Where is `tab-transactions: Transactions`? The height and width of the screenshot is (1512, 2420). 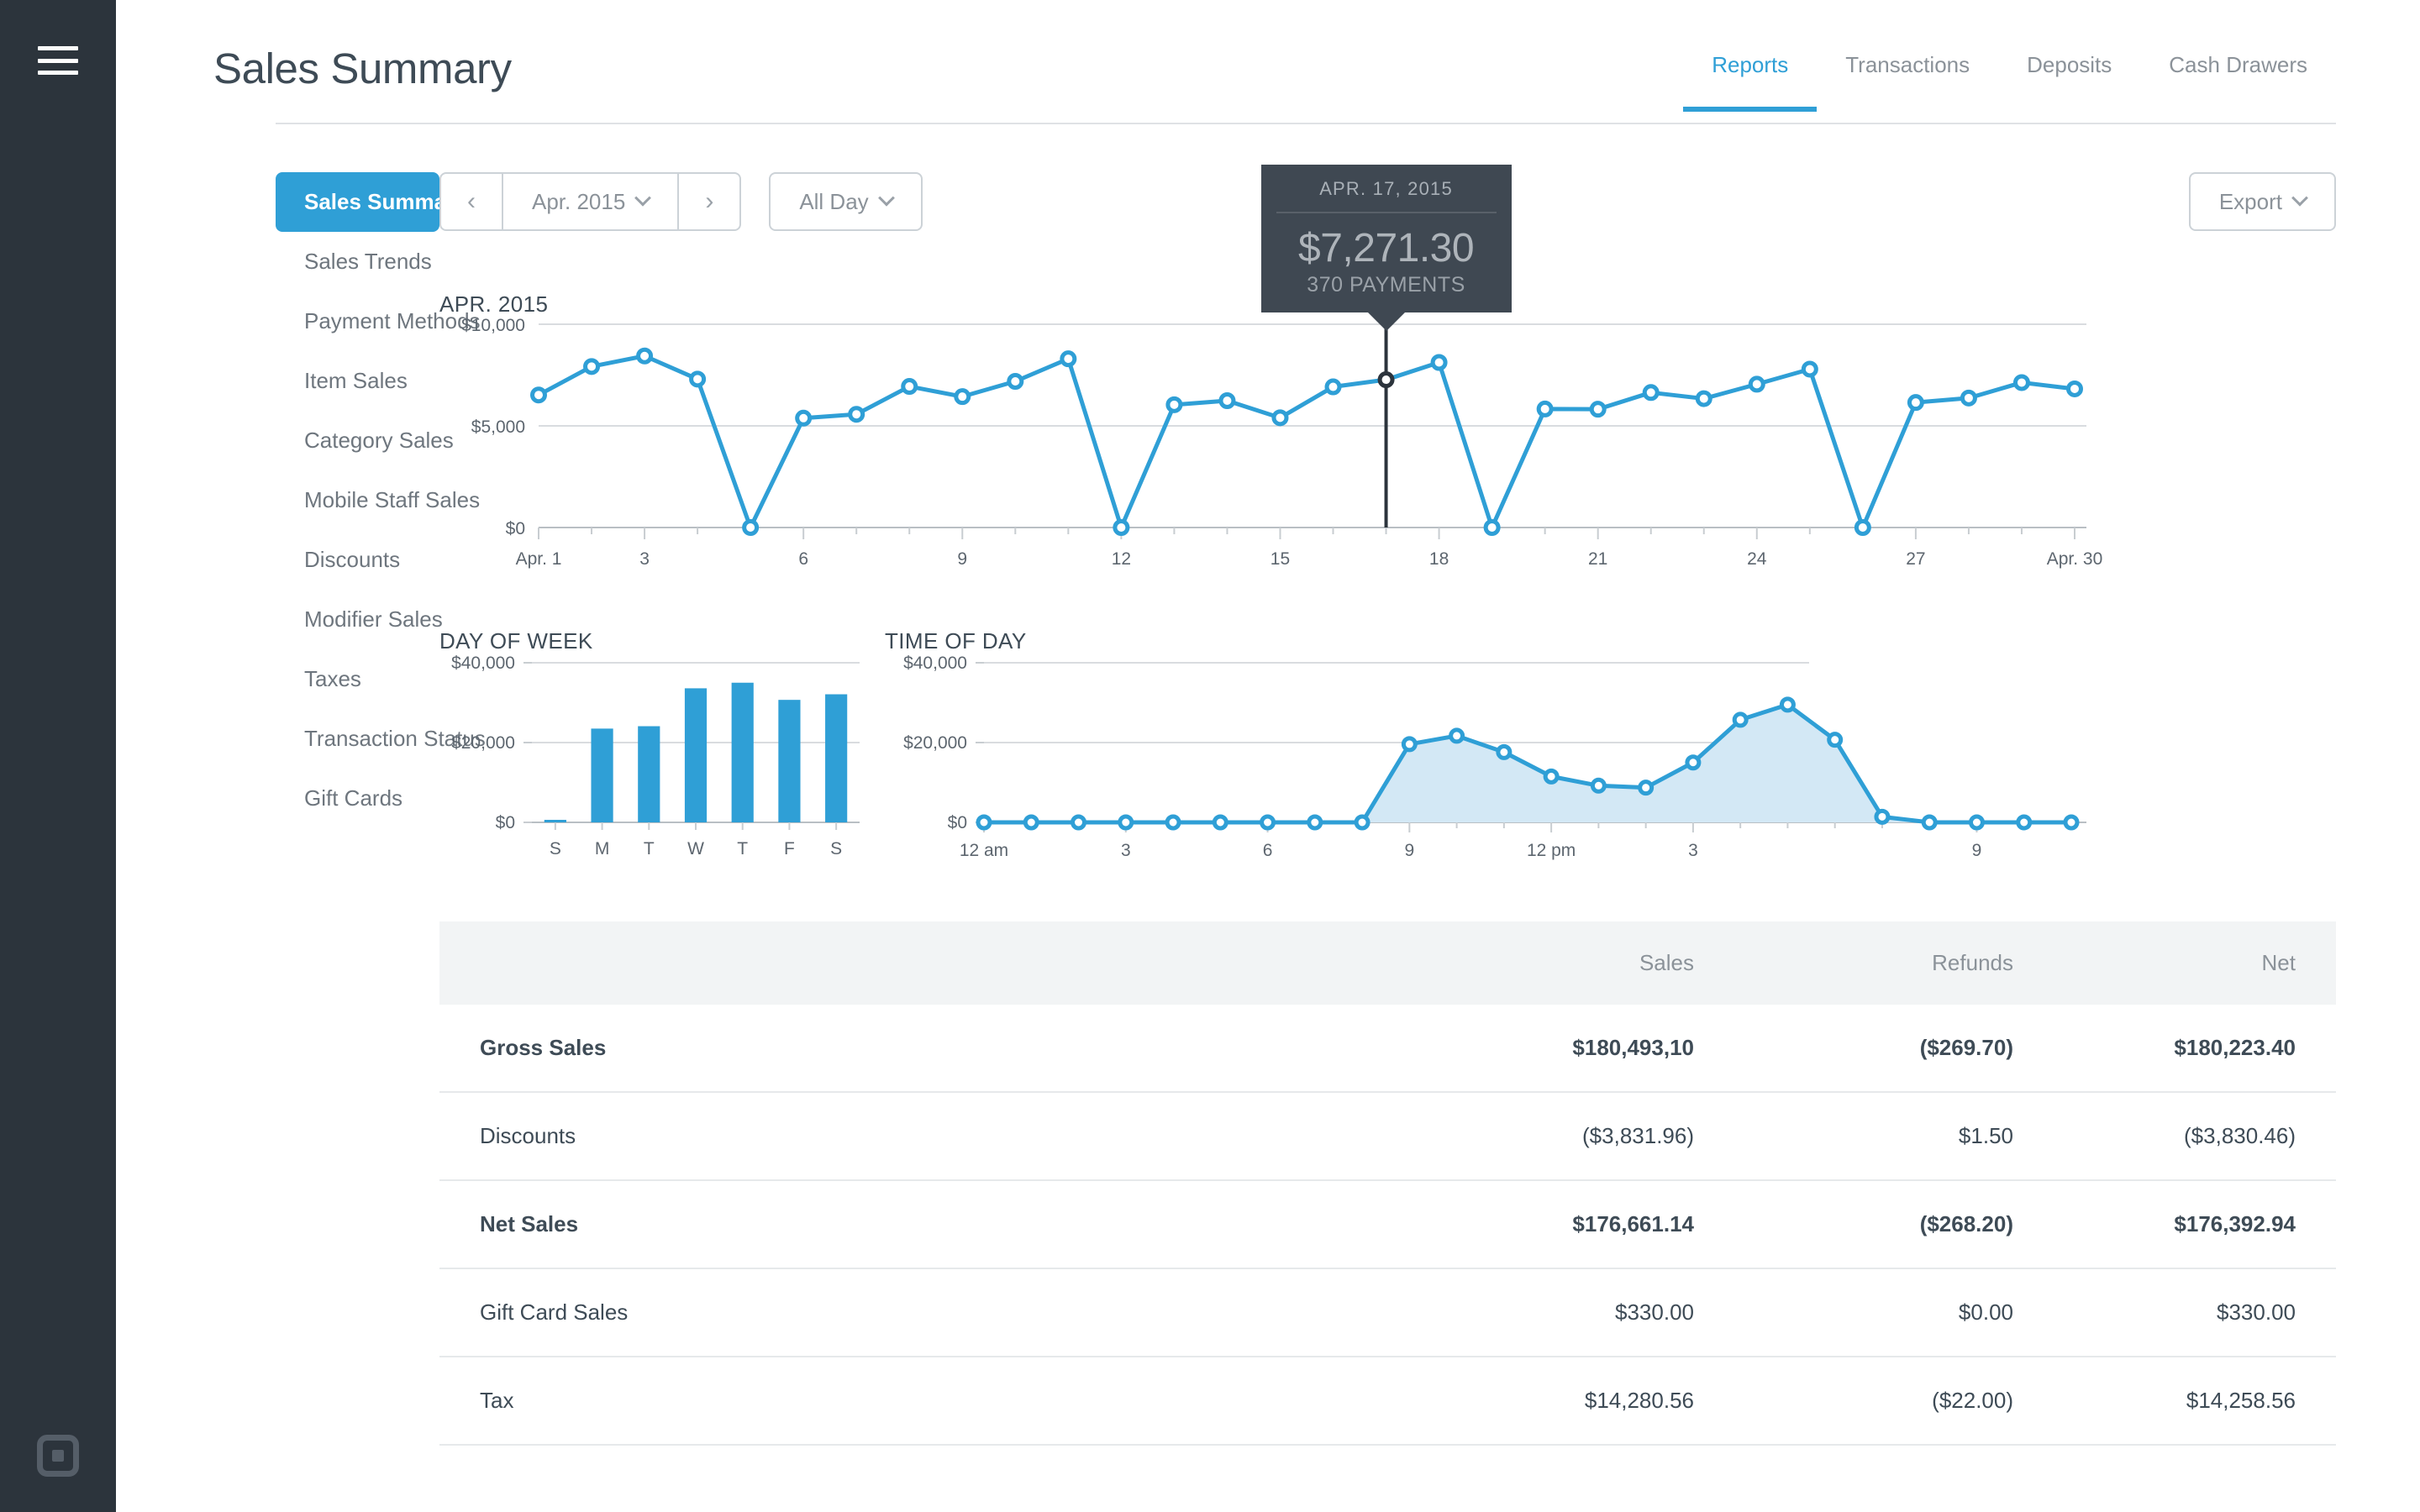 tab-transactions: Transactions is located at coordinates (1908, 82).